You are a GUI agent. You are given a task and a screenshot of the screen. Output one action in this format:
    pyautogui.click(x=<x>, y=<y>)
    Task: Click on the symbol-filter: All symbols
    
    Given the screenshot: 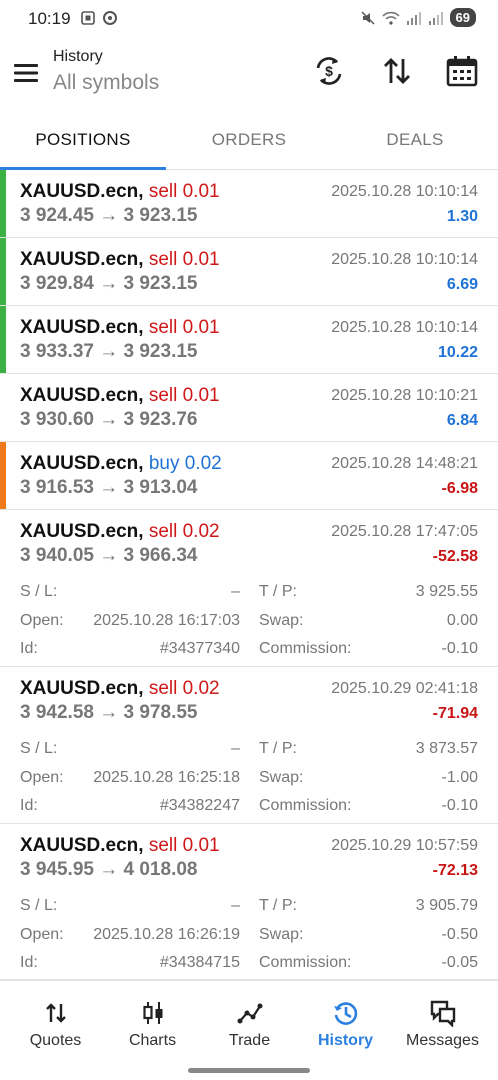 What is the action you would take?
    pyautogui.click(x=106, y=83)
    